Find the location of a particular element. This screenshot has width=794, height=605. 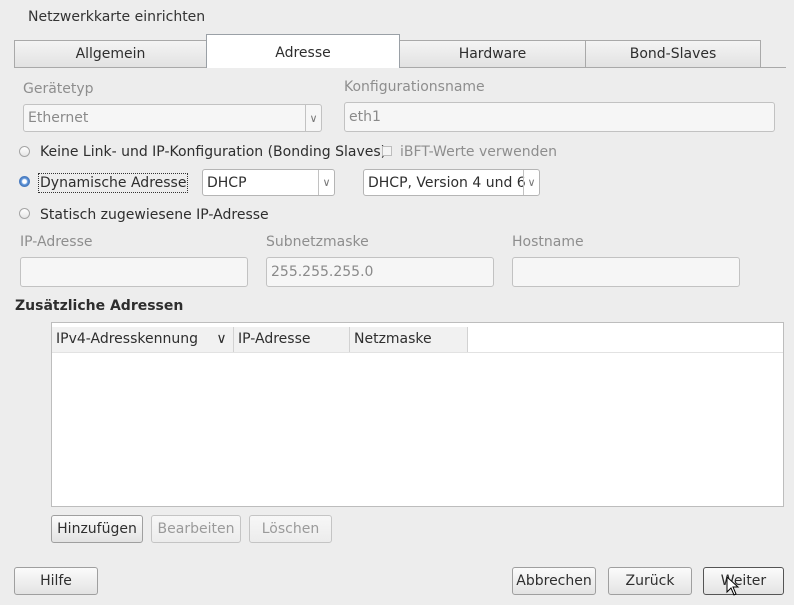

hostname-label: Hostname is located at coordinates (548, 242).